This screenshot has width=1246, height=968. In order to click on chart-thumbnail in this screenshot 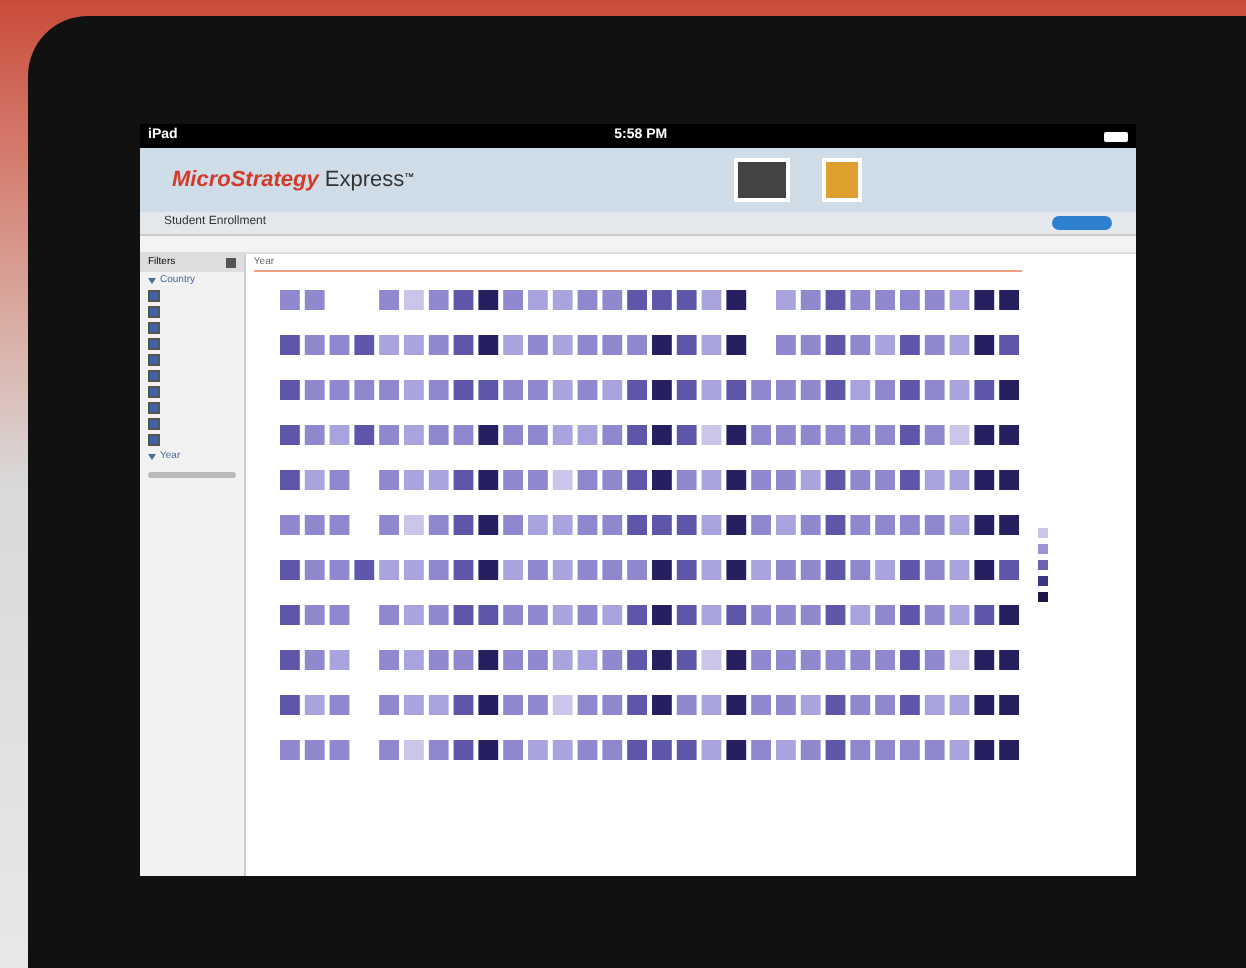, I will do `click(842, 180)`.